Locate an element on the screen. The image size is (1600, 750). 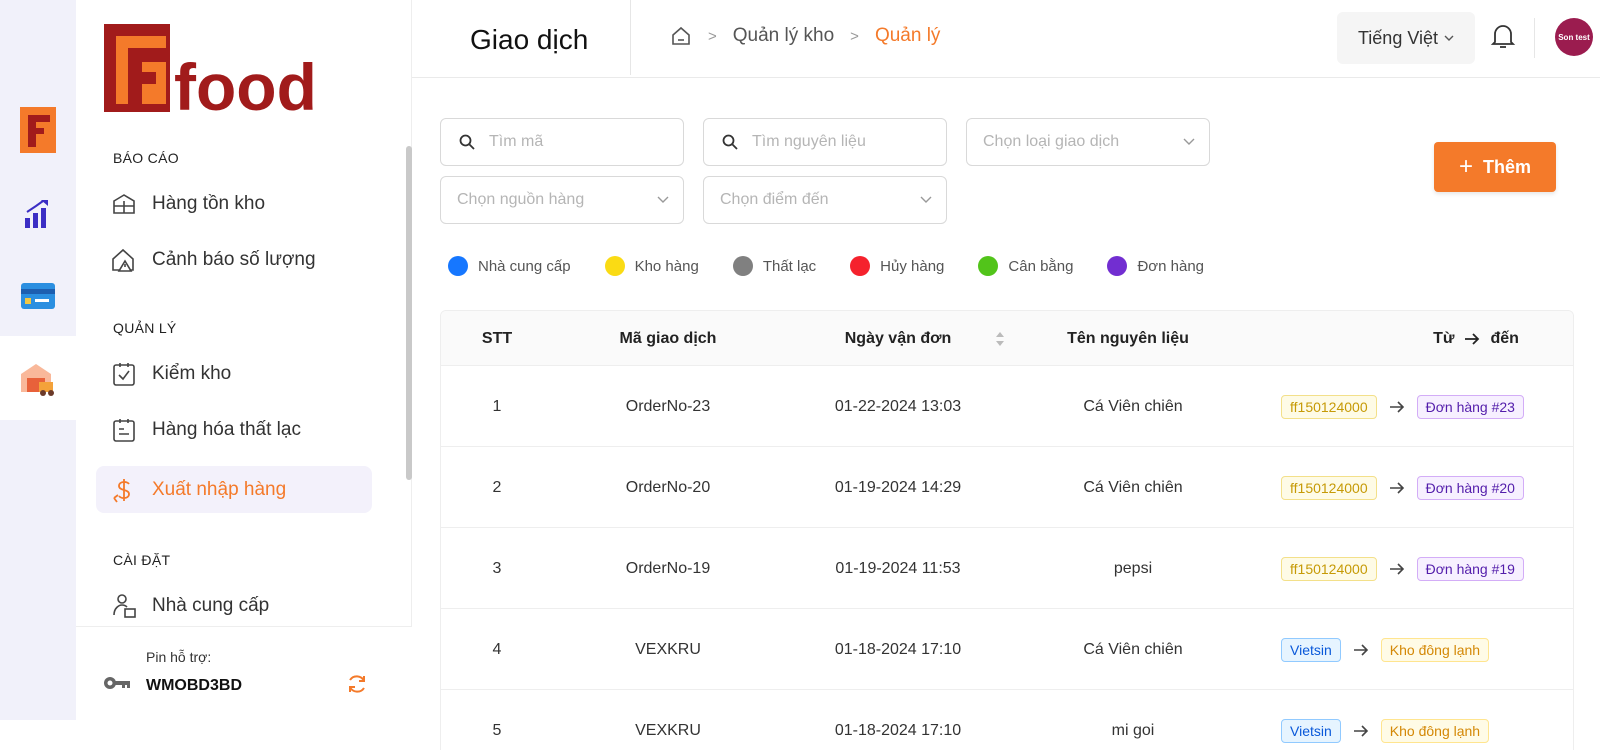
search-ingredient-input: Tìm nguyên liệu is located at coordinates (825, 142).